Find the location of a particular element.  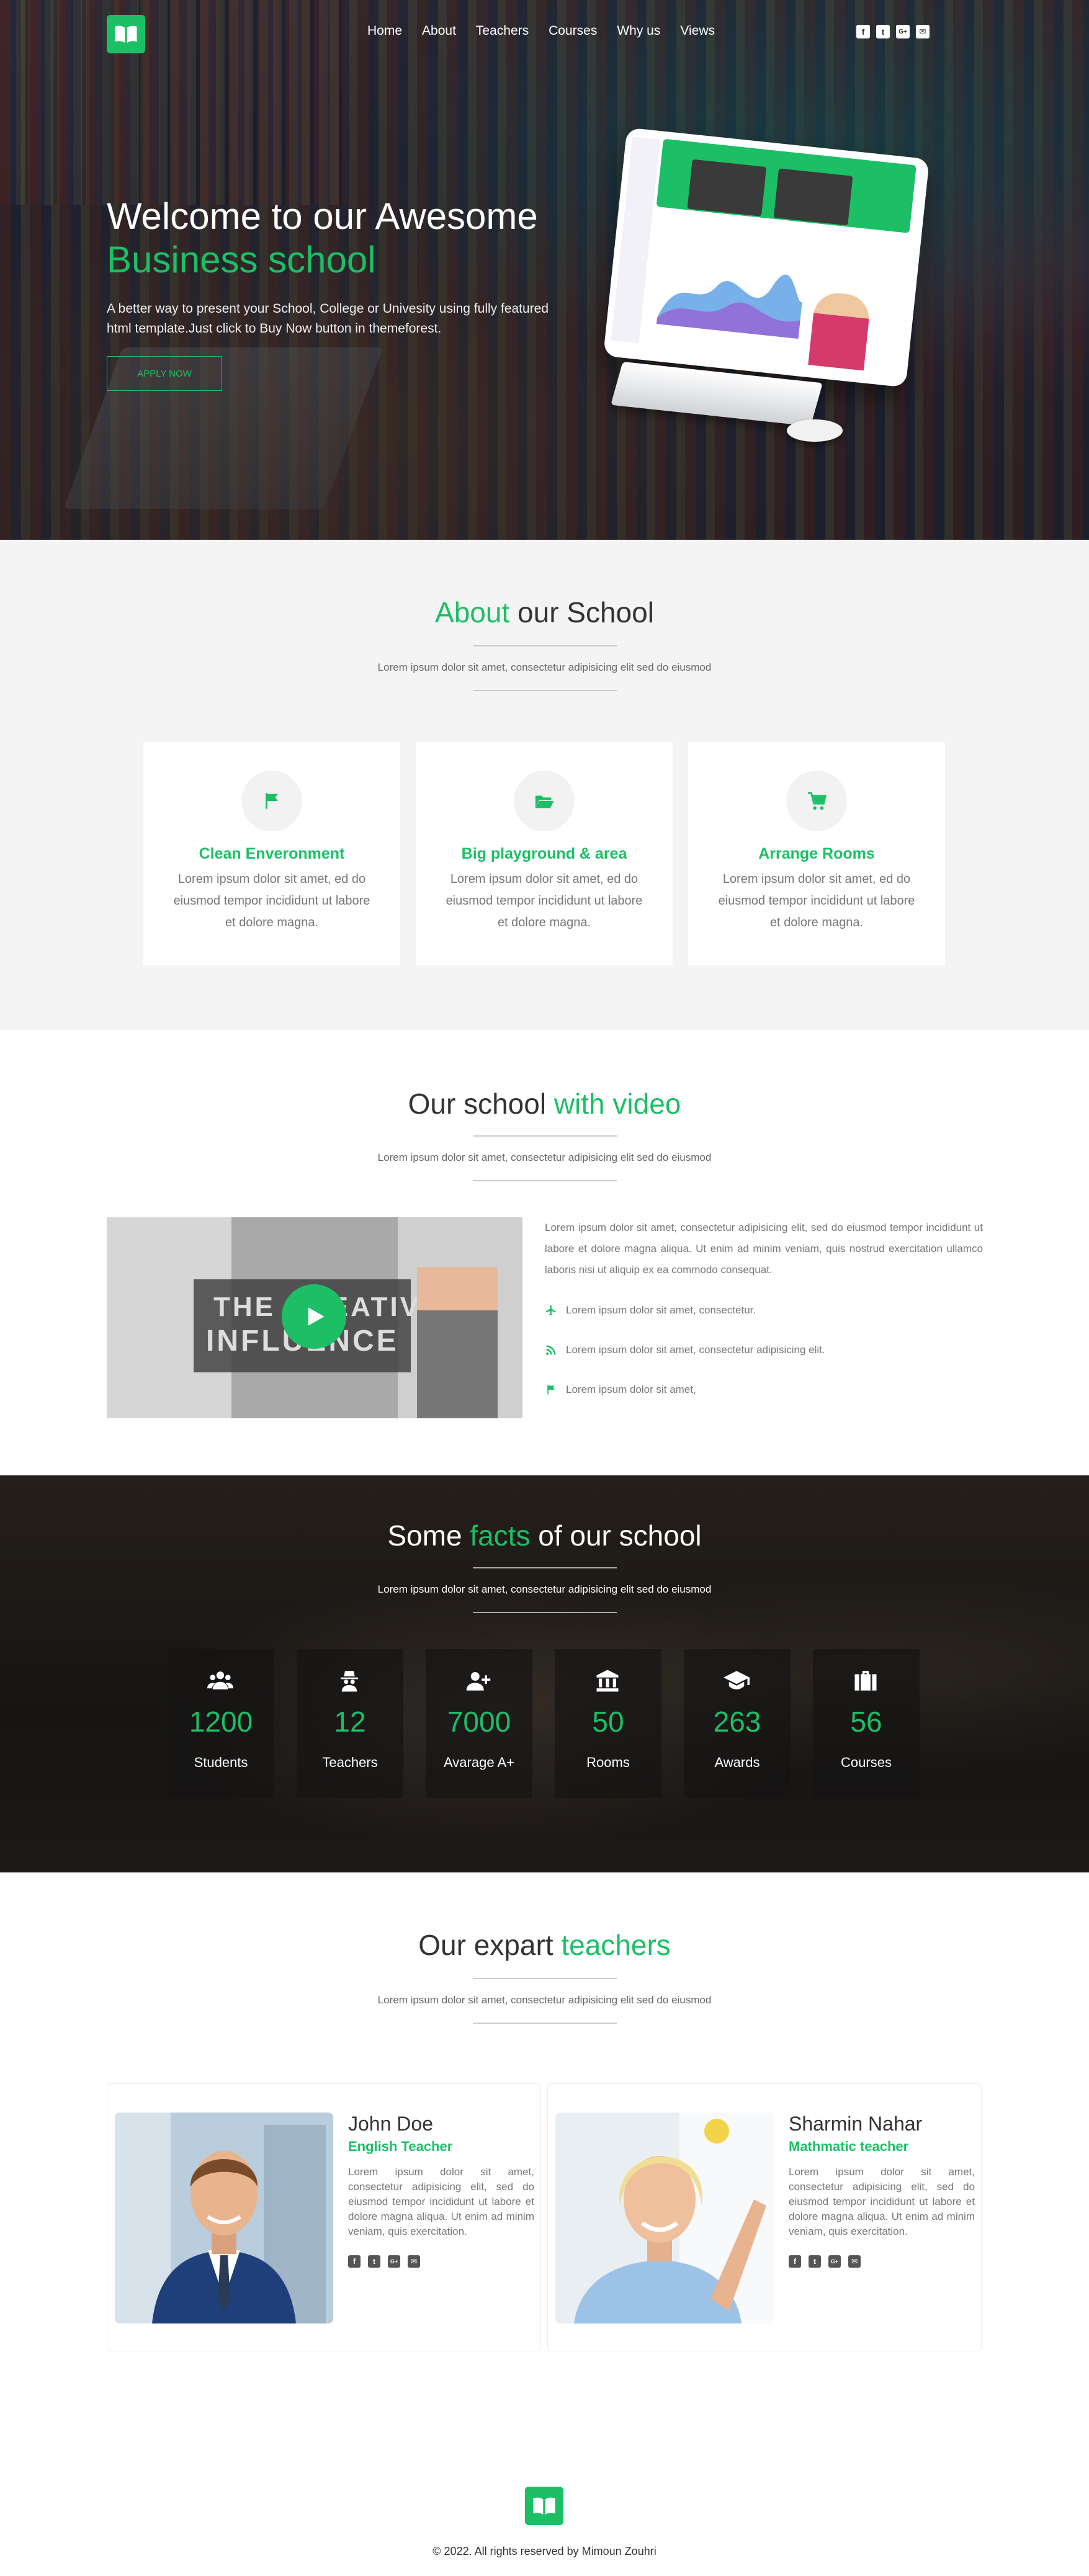

video-thumbnail: THE CREATIVE INFLUENCE is located at coordinates (314, 1317).